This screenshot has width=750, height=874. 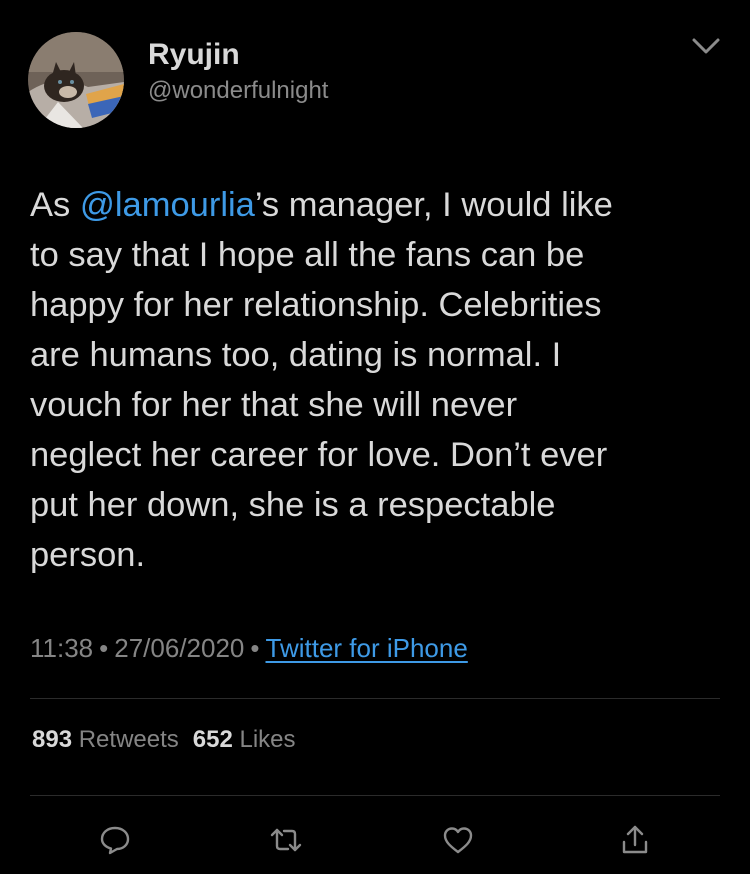 What do you see at coordinates (316, 305) in the screenshot?
I see `tweet-line: happy for her relationship. Celebrities` at bounding box center [316, 305].